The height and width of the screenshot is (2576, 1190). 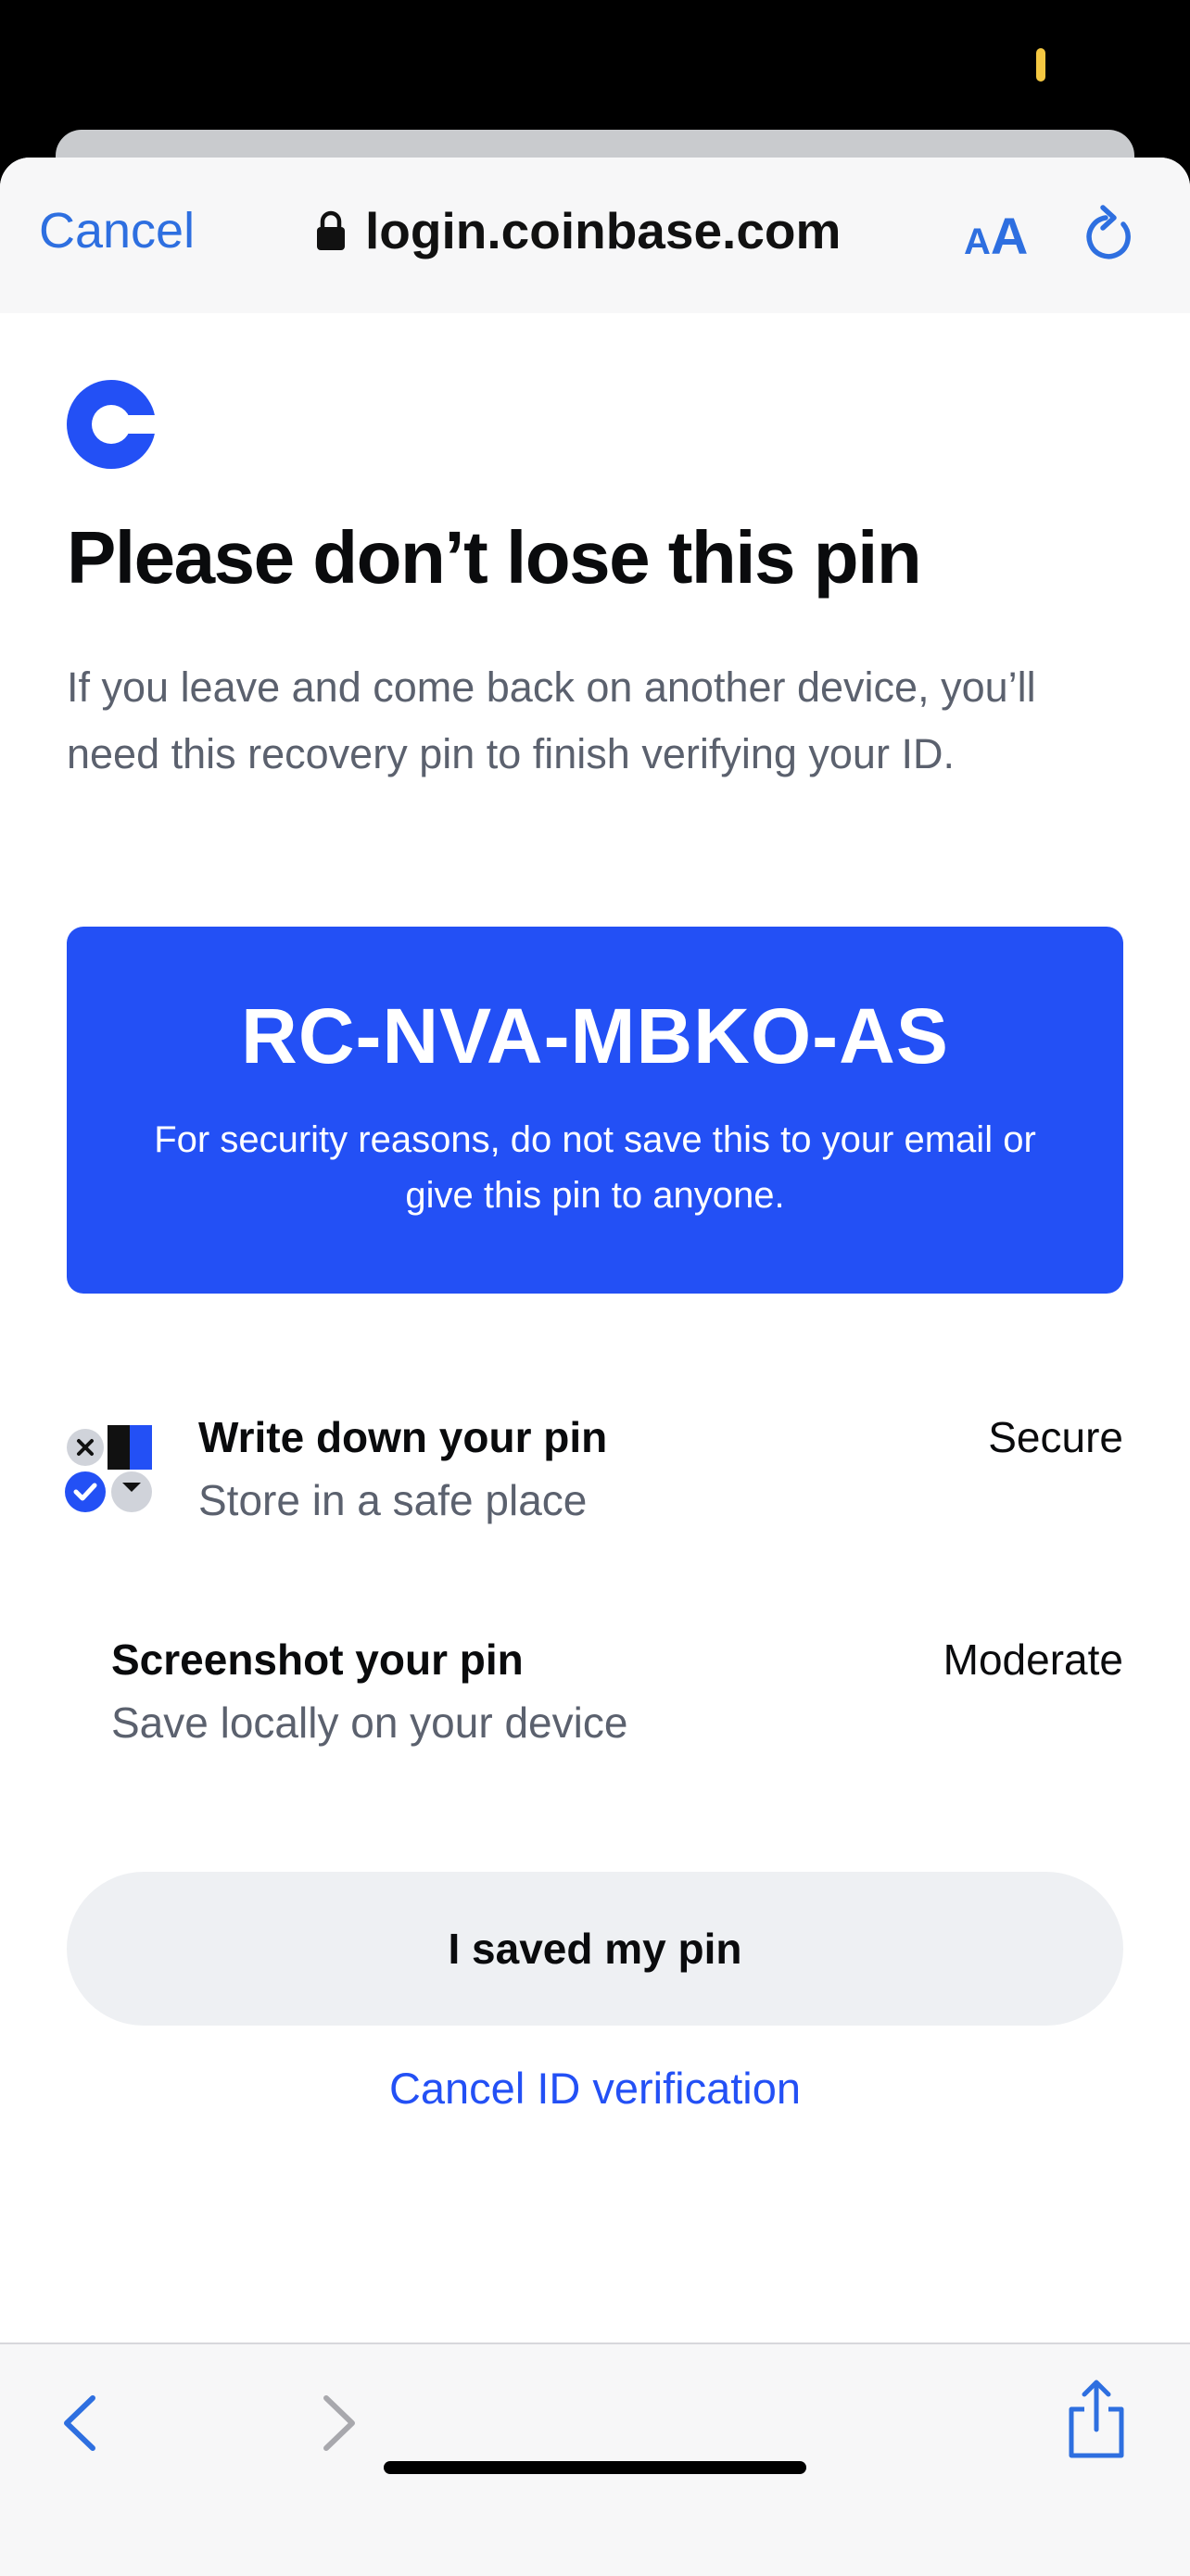 I want to click on lock-icon, so click(x=331, y=230).